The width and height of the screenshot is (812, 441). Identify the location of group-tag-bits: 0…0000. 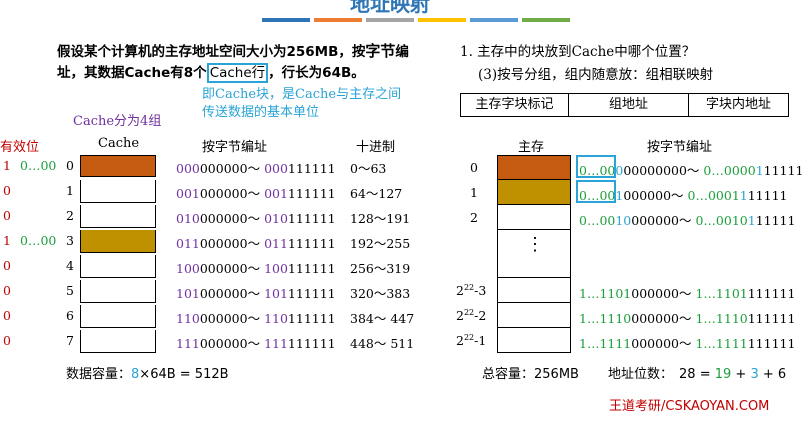
(729, 170).